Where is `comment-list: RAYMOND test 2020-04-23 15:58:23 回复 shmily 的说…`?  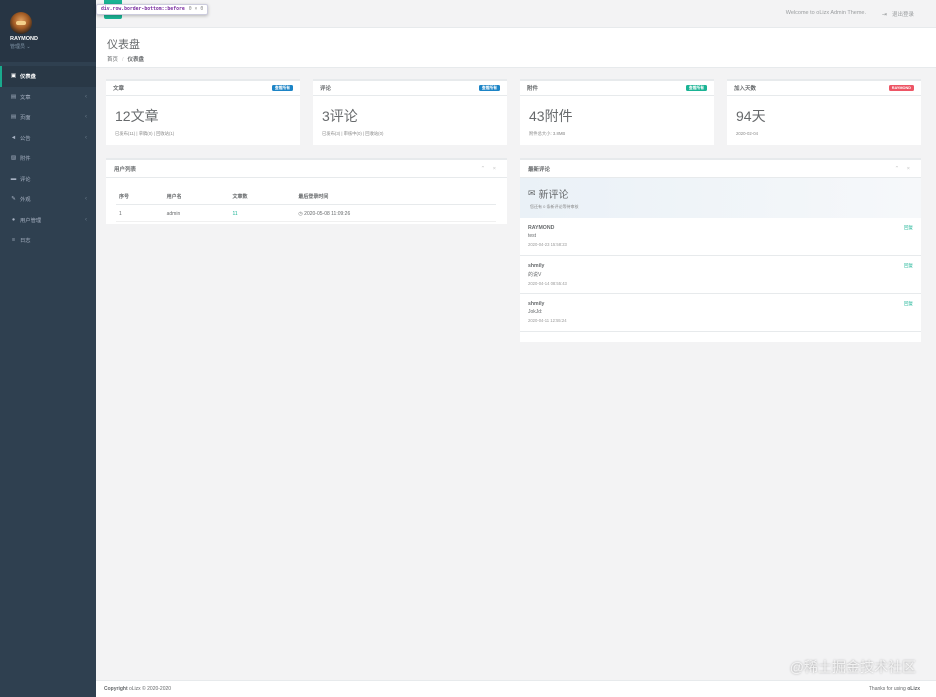 comment-list: RAYMOND test 2020-04-23 15:58:23 回复 shmily 的说… is located at coordinates (720, 275).